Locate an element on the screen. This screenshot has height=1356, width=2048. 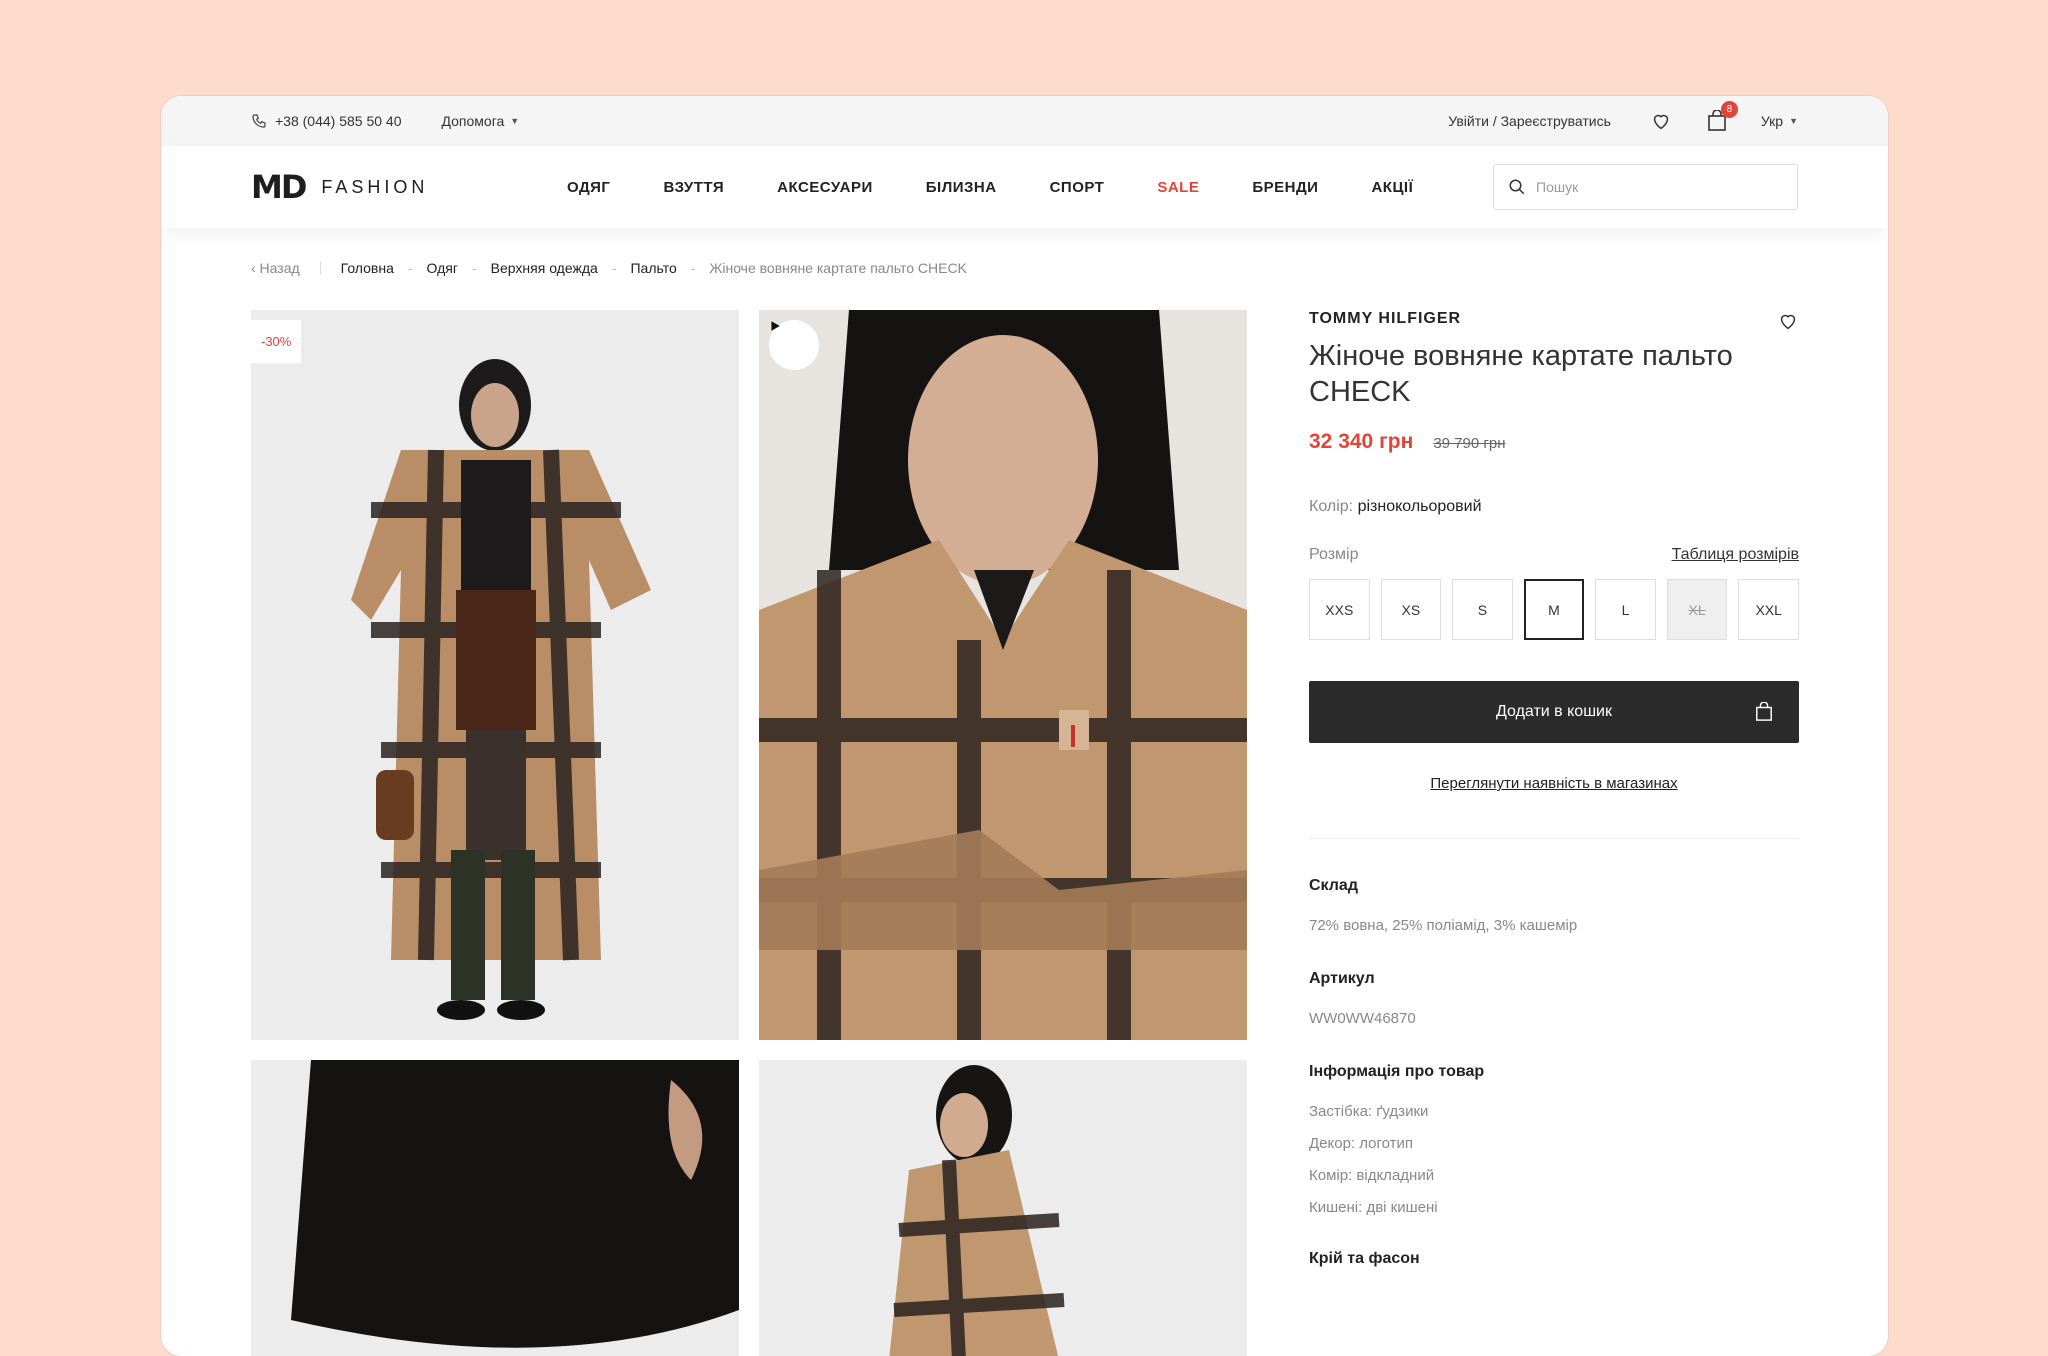
breadcrumb-divider is located at coordinates (320, 268).